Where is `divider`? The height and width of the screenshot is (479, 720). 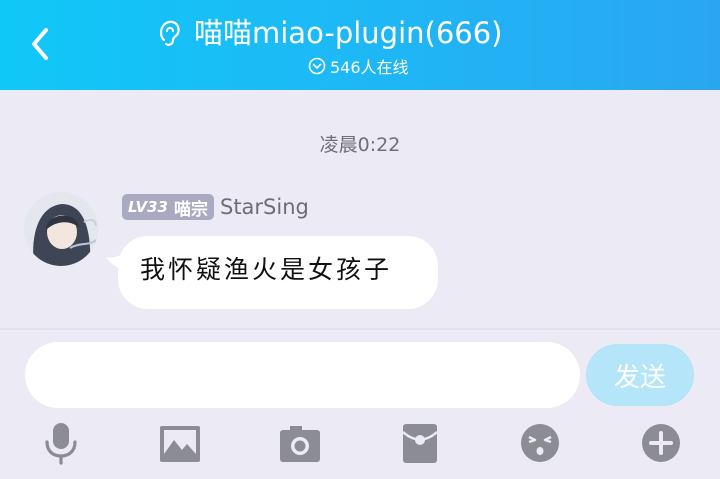
divider is located at coordinates (360, 329).